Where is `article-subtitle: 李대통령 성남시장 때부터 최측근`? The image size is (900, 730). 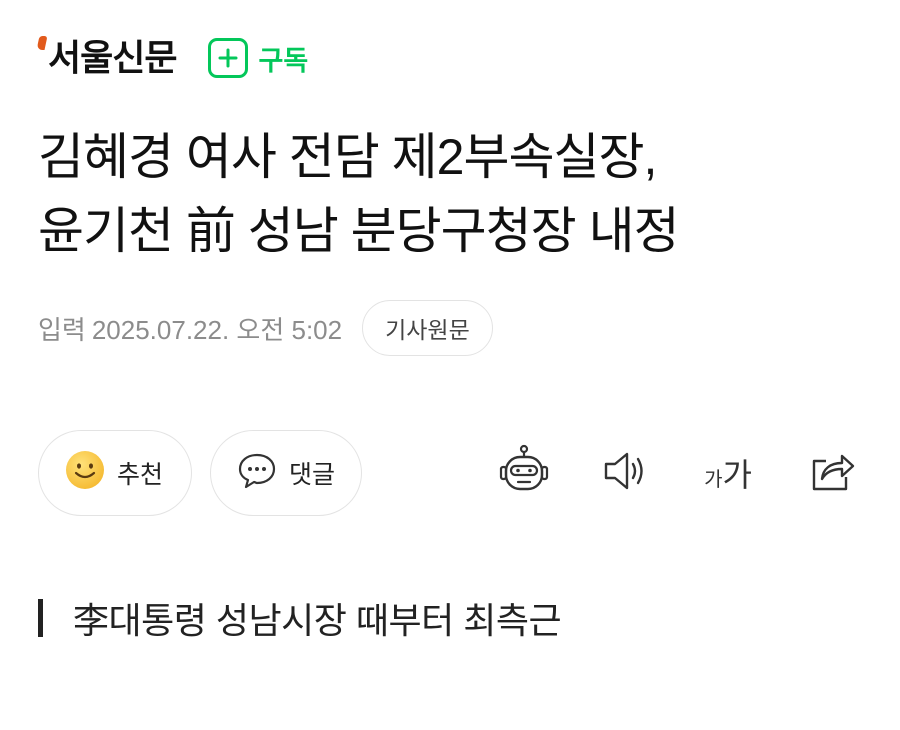
article-subtitle: 李대통령 성남시장 때부터 최측근 is located at coordinates (300, 618).